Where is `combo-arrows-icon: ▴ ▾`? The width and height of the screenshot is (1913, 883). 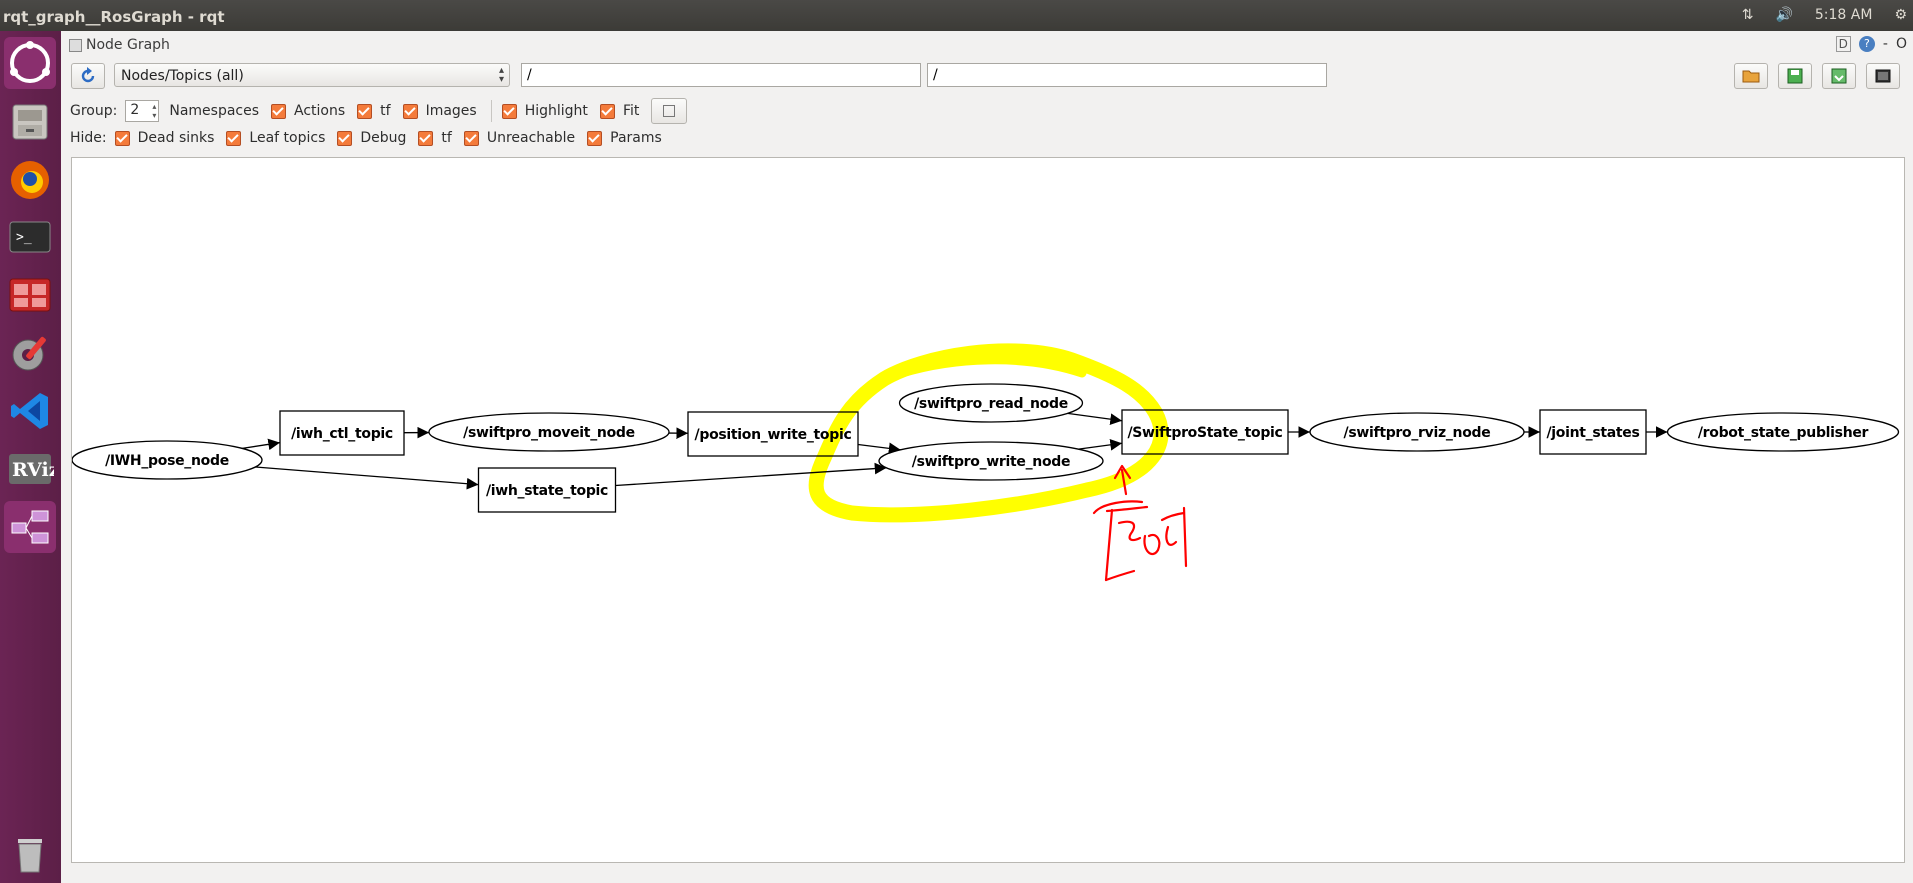
combo-arrows-icon: ▴ ▾ is located at coordinates (501, 75).